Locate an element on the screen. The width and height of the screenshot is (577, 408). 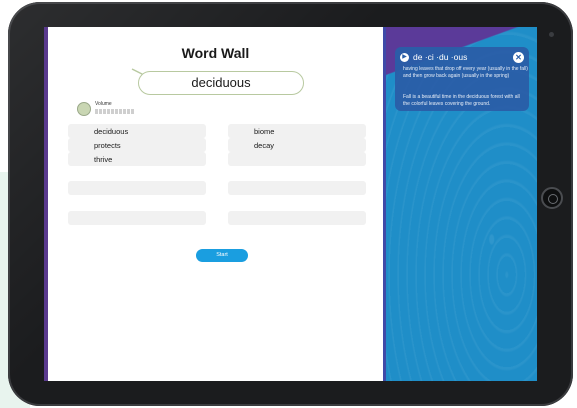
volume-slider is located at coordinates (114, 111).